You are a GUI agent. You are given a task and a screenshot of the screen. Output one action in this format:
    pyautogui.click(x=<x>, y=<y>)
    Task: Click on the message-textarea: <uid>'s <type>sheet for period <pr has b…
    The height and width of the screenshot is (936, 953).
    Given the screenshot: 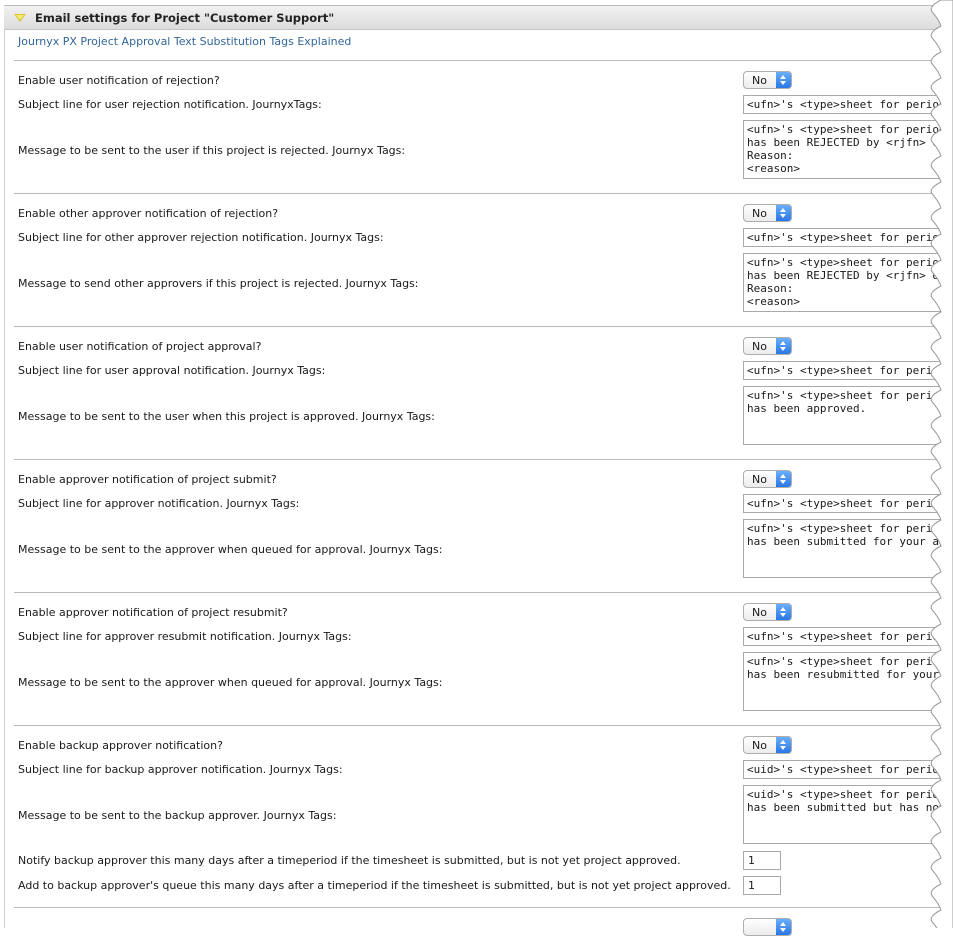 What is the action you would take?
    pyautogui.click(x=848, y=814)
    